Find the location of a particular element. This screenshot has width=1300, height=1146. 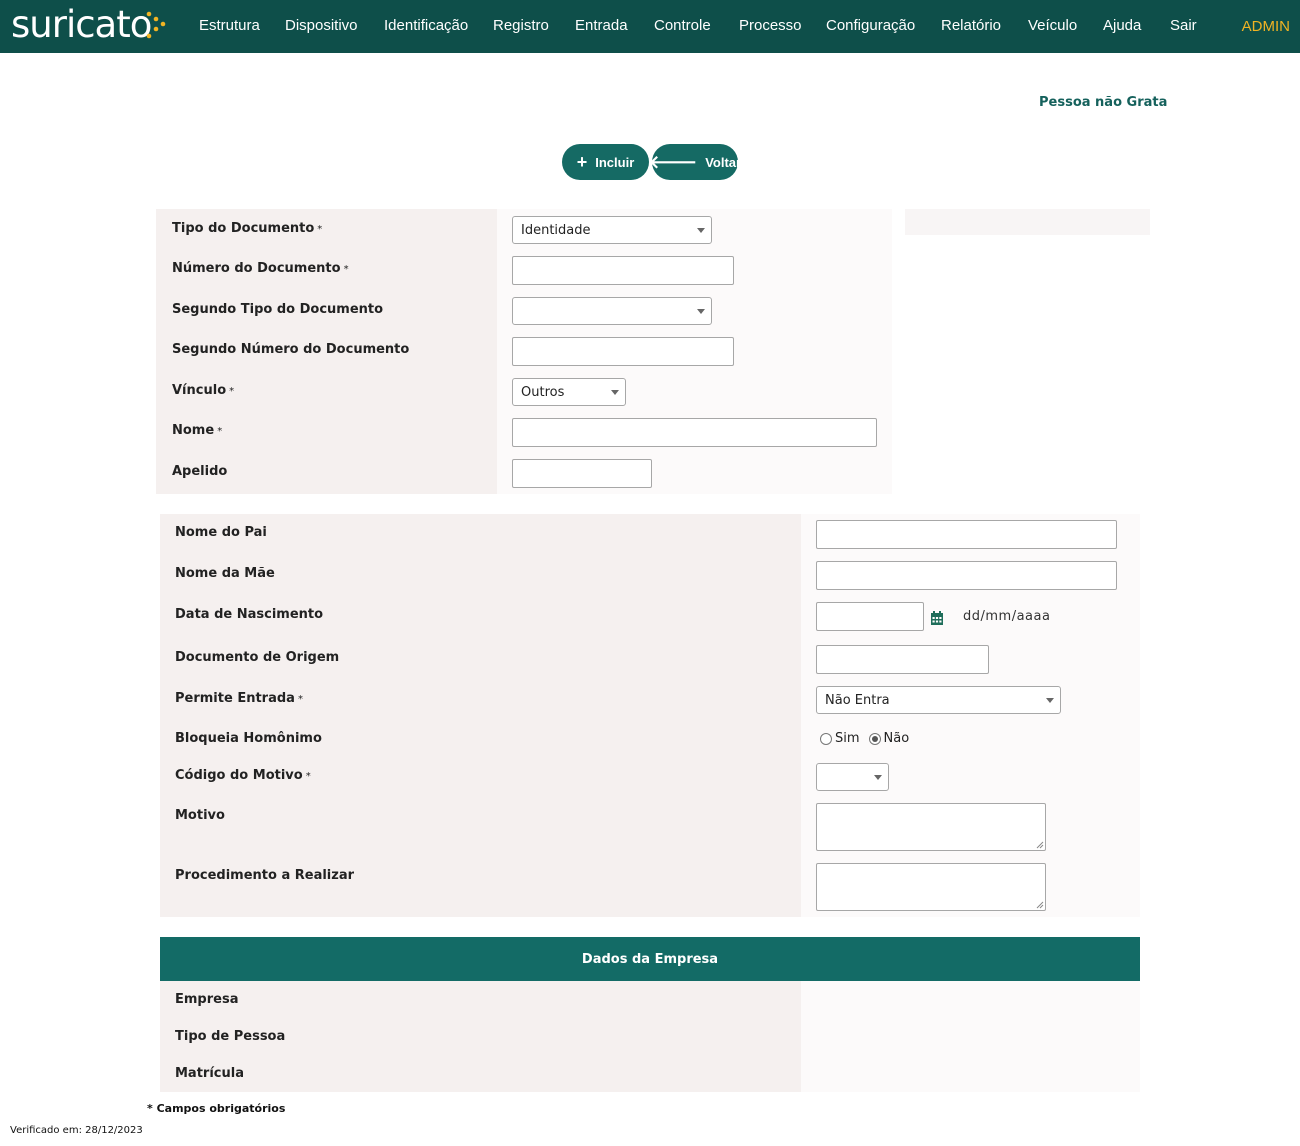

date-format-hint: dd/mm/aaaa is located at coordinates (1007, 616).